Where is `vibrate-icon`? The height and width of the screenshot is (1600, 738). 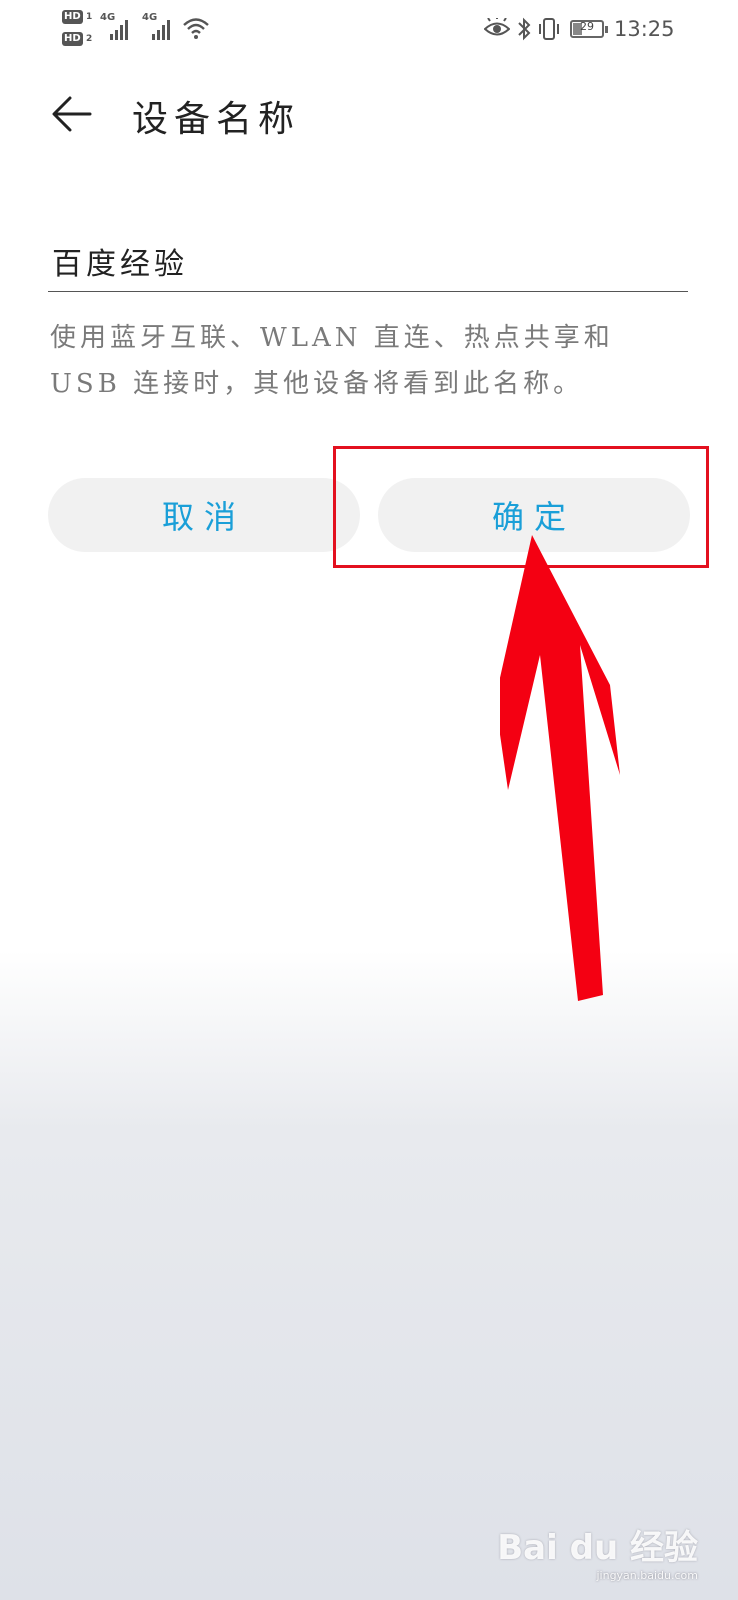 vibrate-icon is located at coordinates (549, 29).